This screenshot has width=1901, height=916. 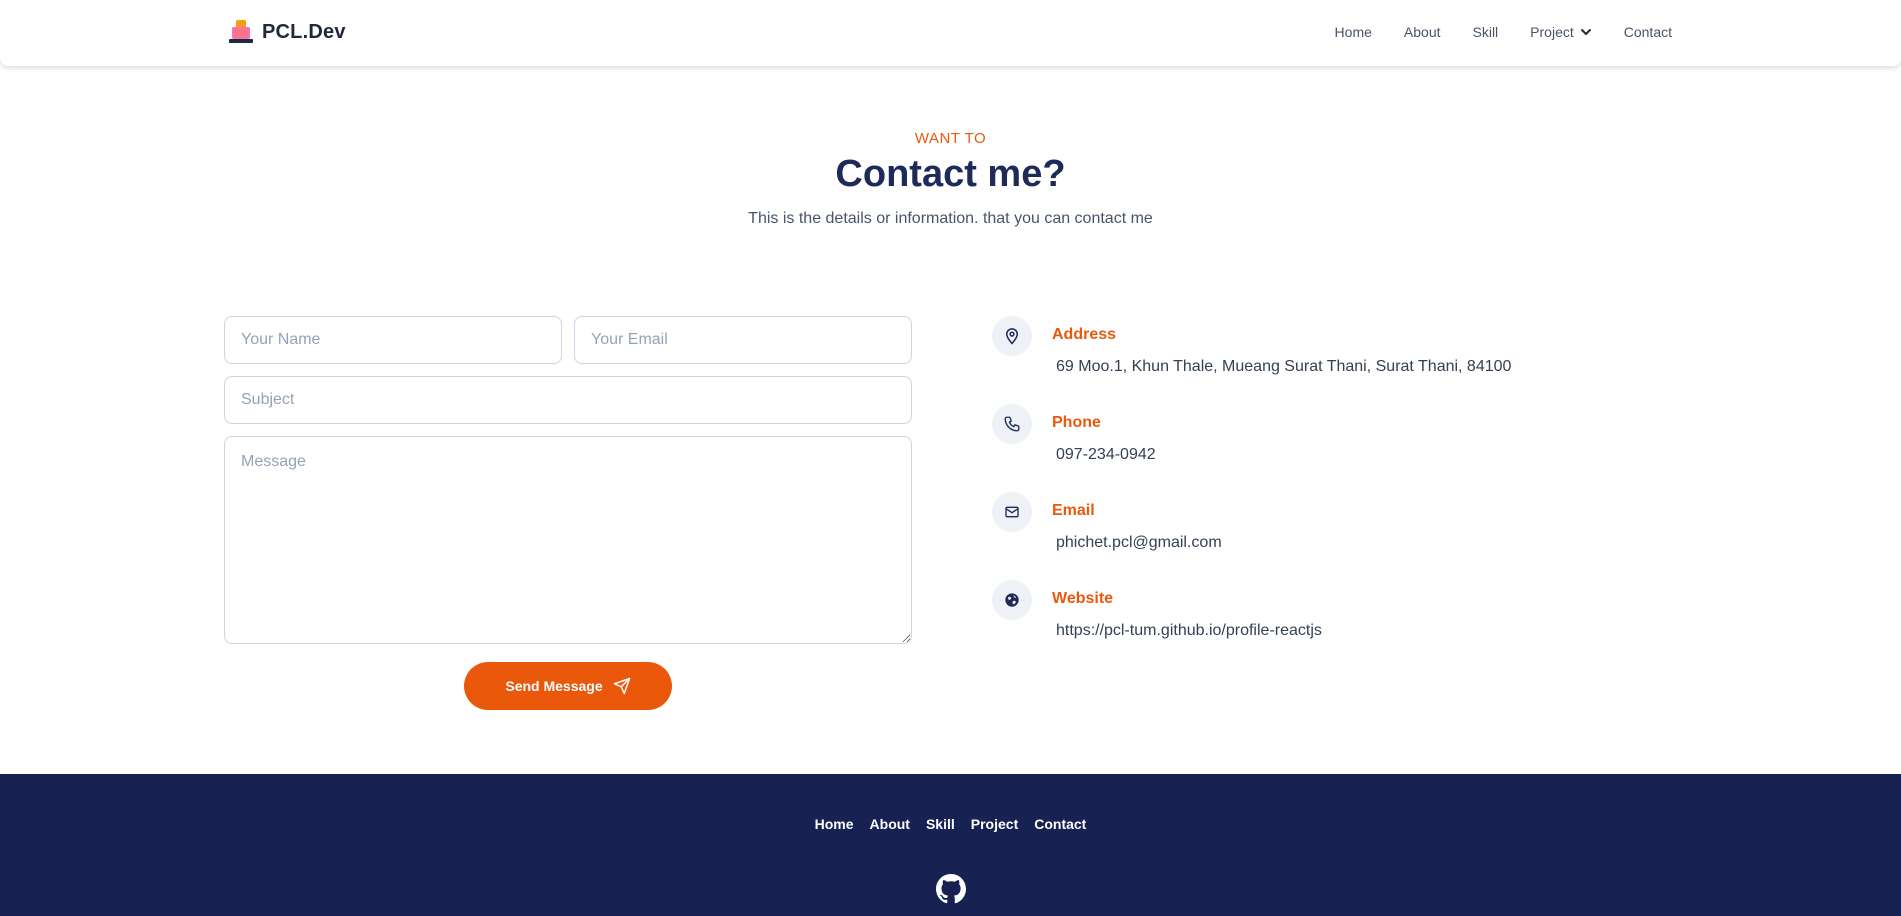 I want to click on brand-name: PCL.Dev, so click(x=304, y=31).